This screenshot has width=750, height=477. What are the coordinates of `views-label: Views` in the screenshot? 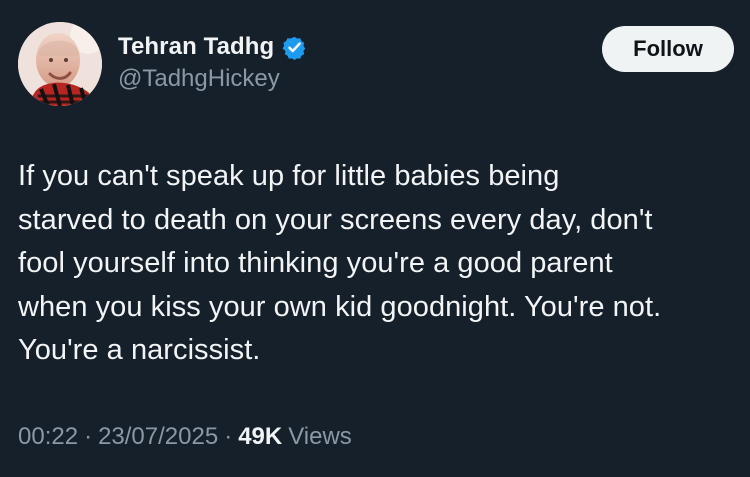 It's located at (320, 436).